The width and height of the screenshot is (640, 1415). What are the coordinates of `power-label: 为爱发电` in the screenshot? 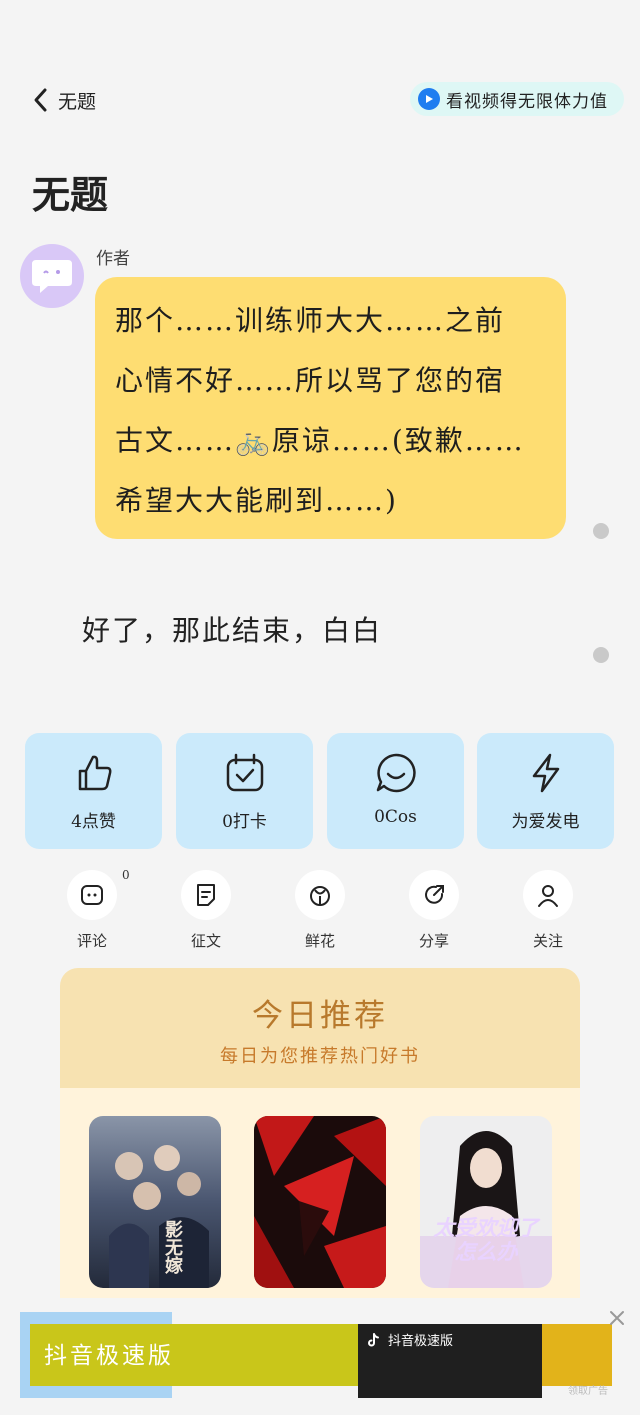 It's located at (545, 822).